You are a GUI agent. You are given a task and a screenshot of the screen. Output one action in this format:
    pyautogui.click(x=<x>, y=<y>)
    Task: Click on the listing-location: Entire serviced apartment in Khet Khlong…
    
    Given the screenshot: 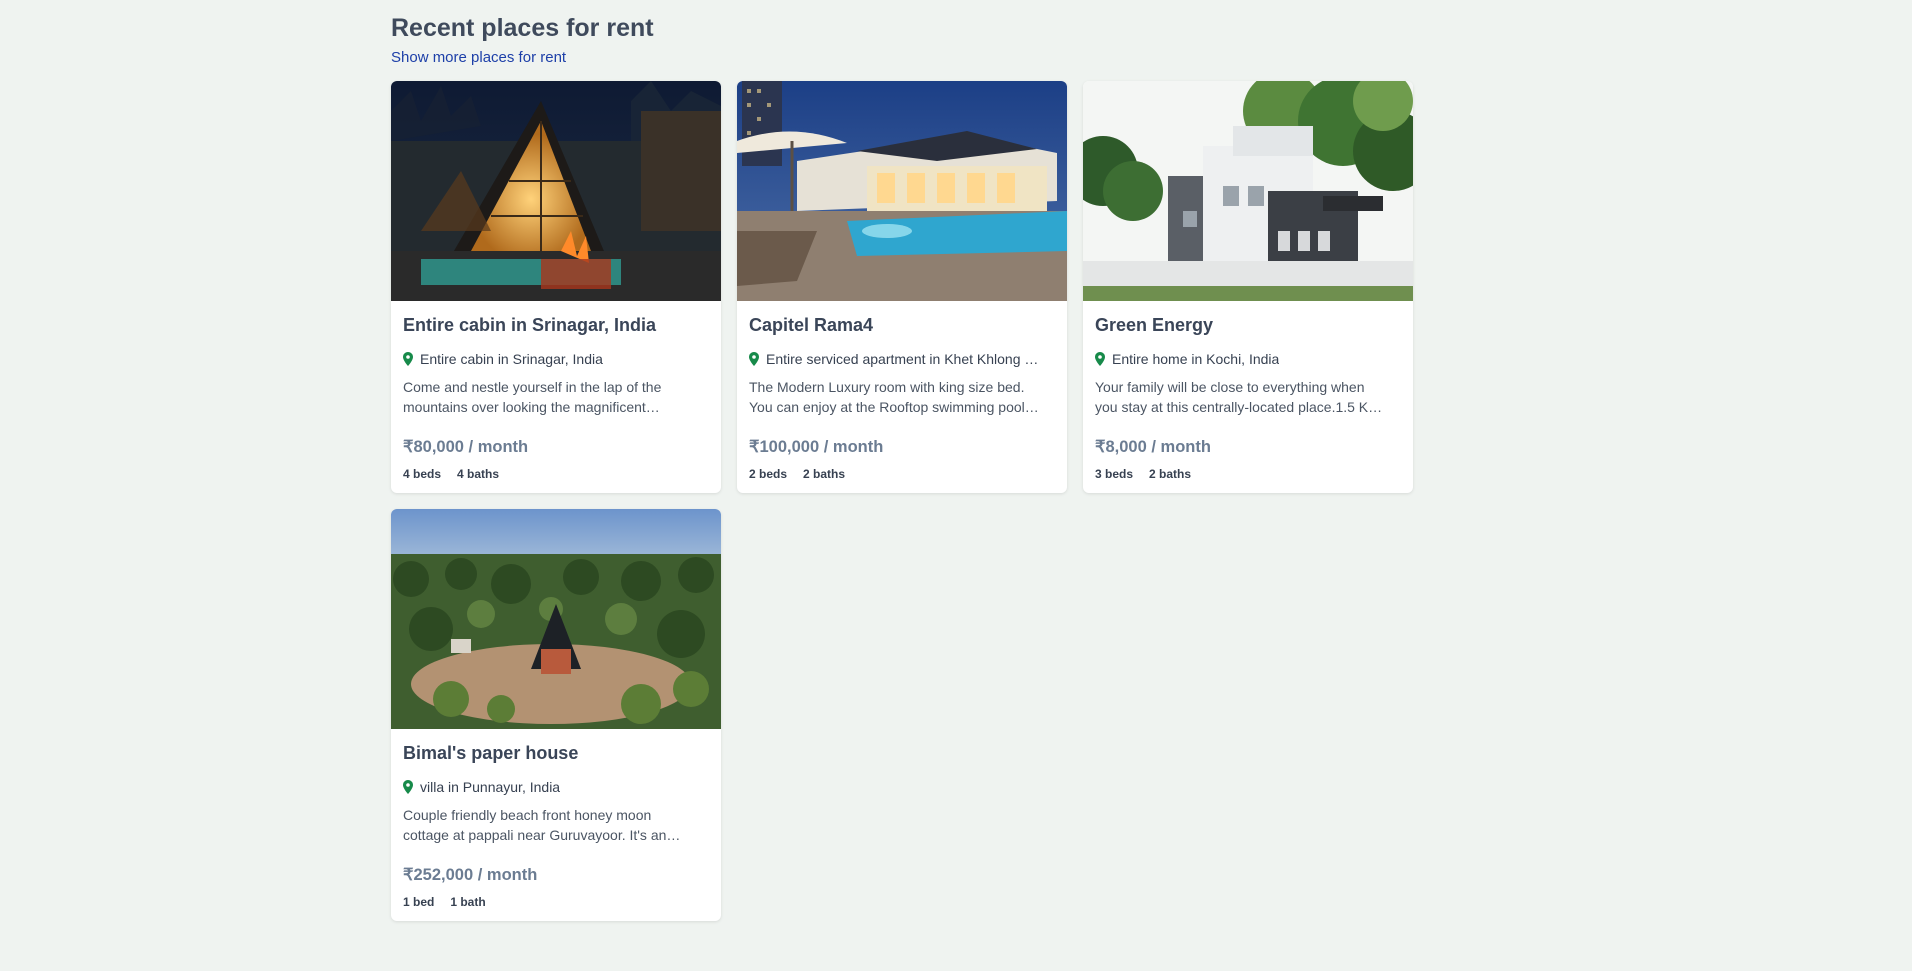 What is the action you would take?
    pyautogui.click(x=902, y=359)
    